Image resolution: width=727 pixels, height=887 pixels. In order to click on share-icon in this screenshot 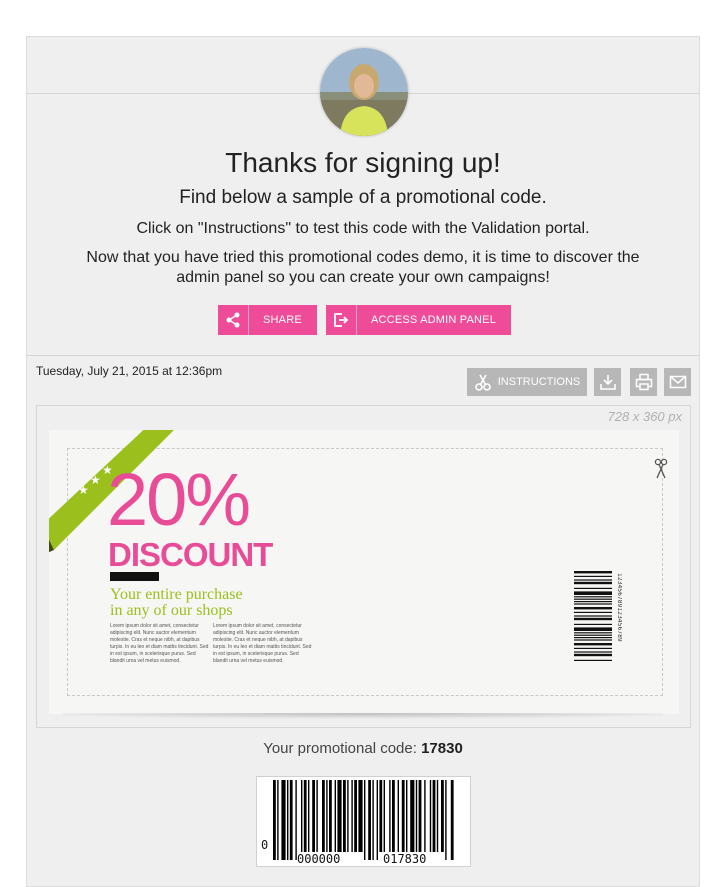, I will do `click(233, 320)`.